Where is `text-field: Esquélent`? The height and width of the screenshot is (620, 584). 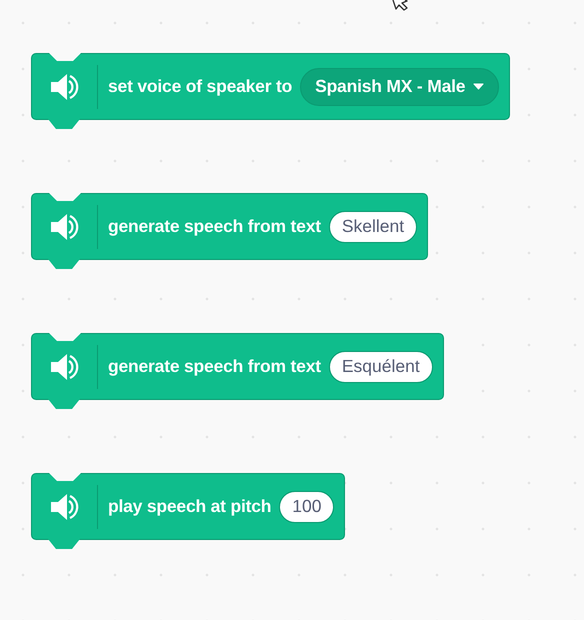 text-field: Esquélent is located at coordinates (380, 366).